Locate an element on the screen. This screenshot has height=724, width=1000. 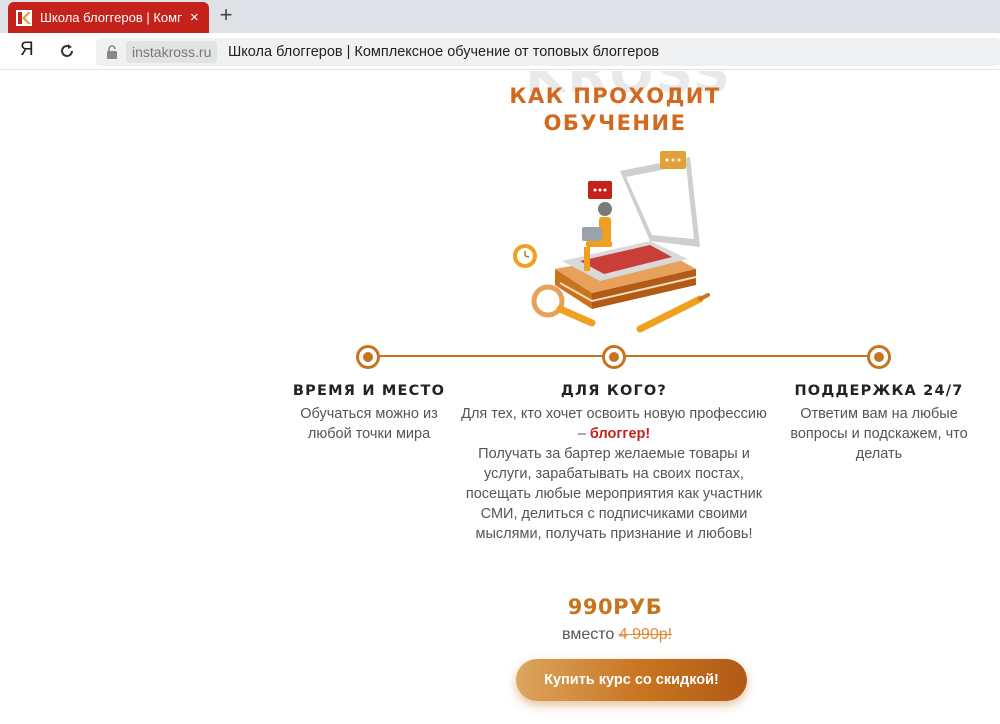
tab-close-icon: × is located at coordinates (194, 17).